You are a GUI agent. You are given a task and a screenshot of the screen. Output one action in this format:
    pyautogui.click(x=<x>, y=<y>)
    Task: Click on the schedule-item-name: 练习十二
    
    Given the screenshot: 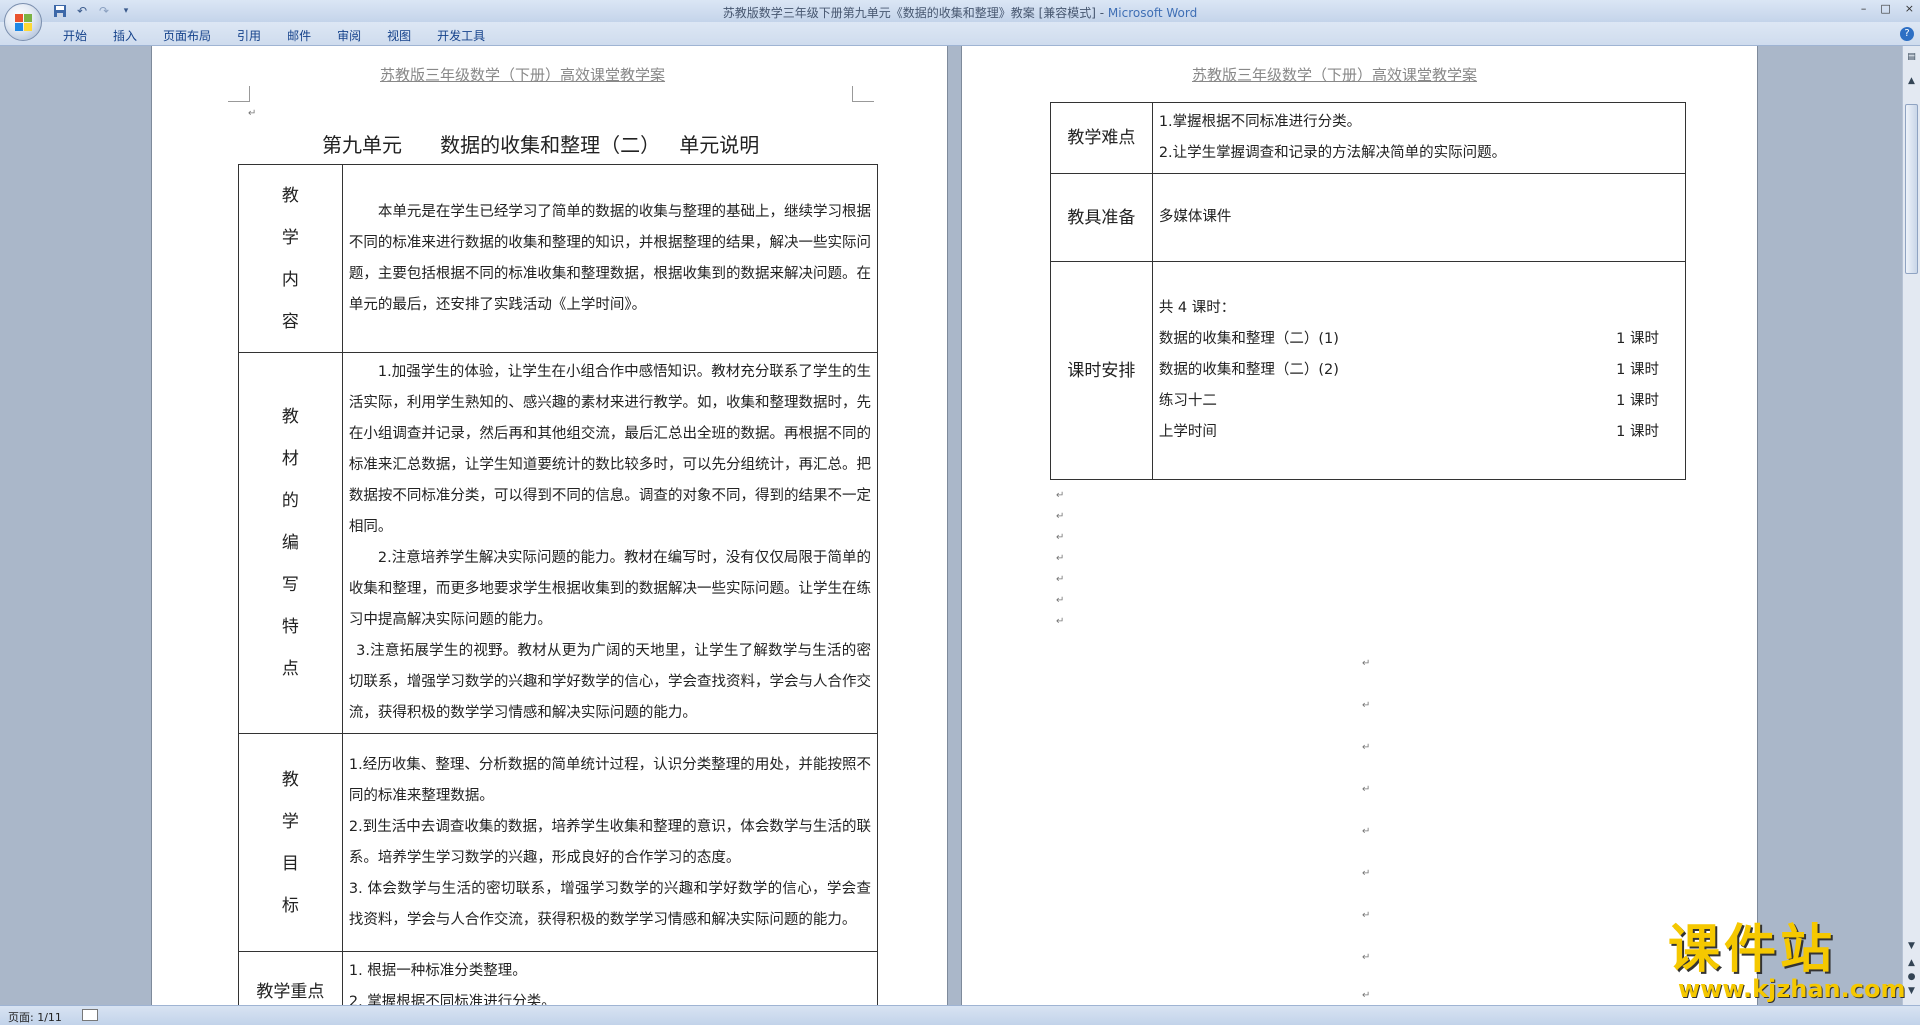 What is the action you would take?
    pyautogui.click(x=1187, y=401)
    